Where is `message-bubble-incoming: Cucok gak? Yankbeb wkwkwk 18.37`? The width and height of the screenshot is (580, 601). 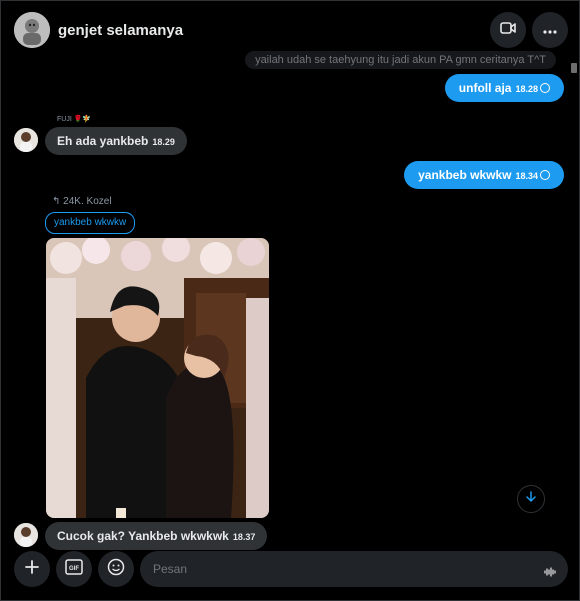 message-bubble-incoming: Cucok gak? Yankbeb wkwkwk 18.37 is located at coordinates (156, 536).